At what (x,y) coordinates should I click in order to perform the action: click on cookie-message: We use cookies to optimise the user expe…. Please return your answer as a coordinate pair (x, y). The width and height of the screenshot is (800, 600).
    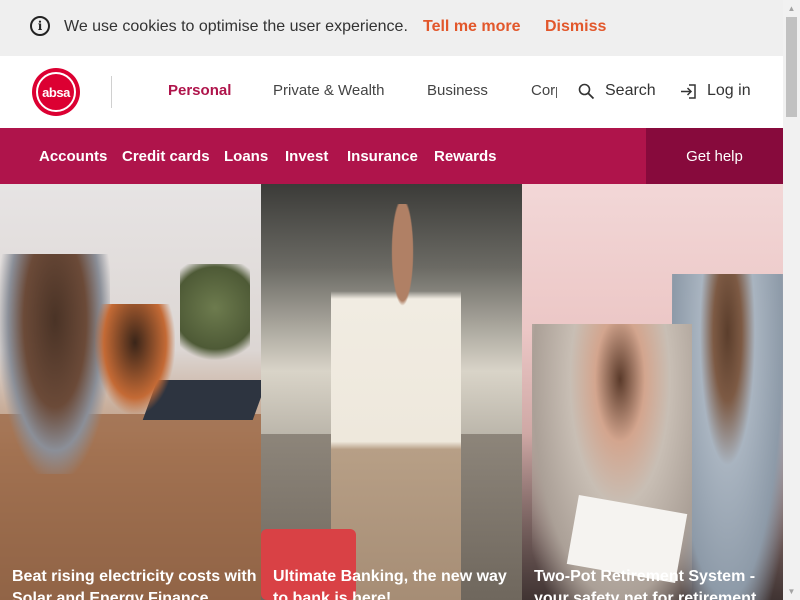
    Looking at the image, I should click on (236, 26).